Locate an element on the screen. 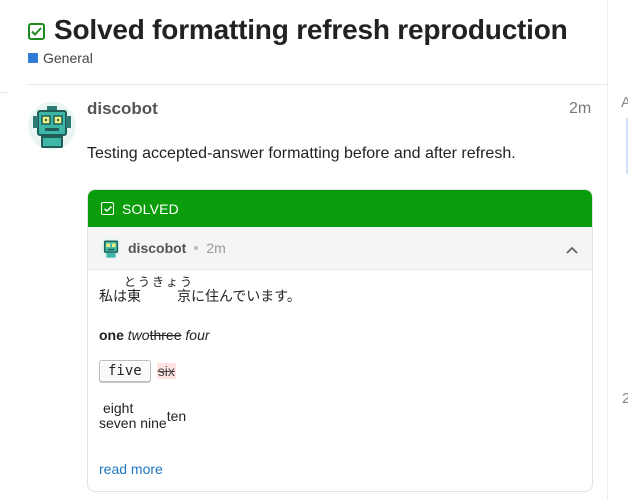 This screenshot has width=628, height=500. kbd-row: five six is located at coordinates (137, 371).